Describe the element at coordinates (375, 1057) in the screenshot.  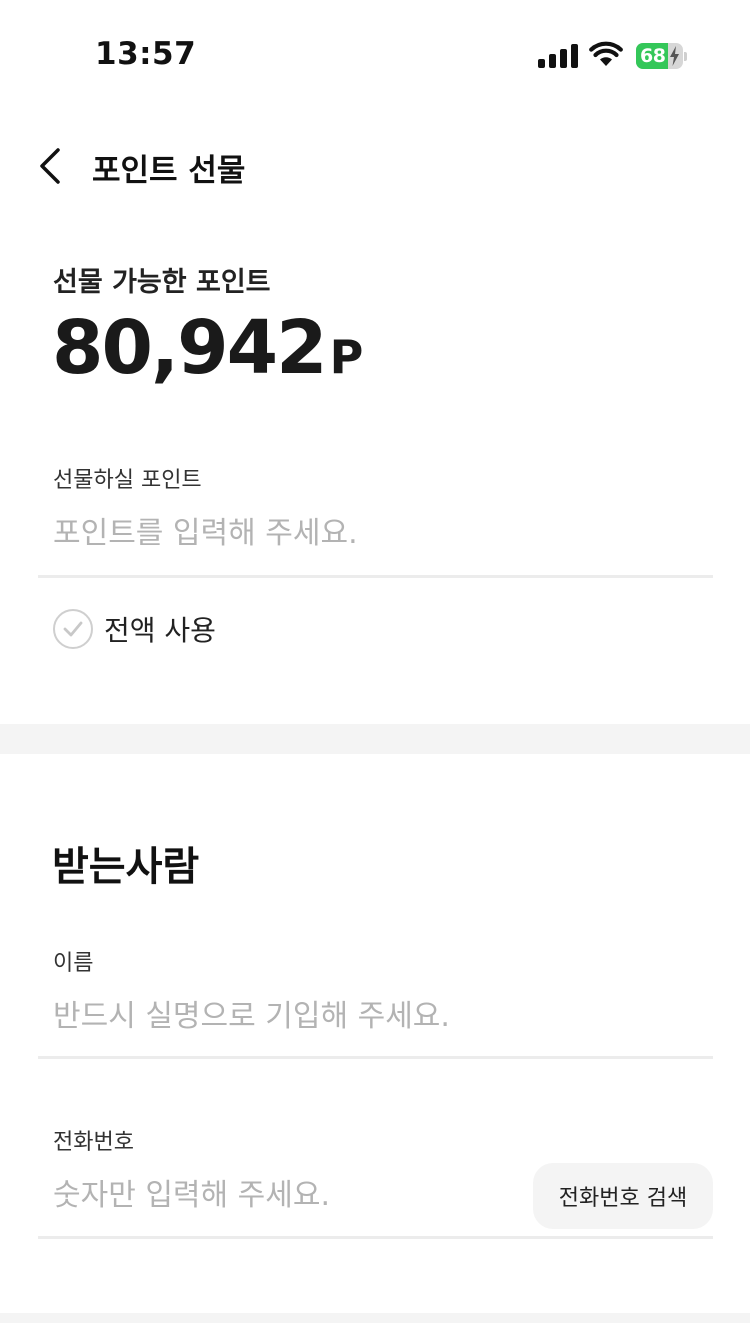
I see `name-divider` at that location.